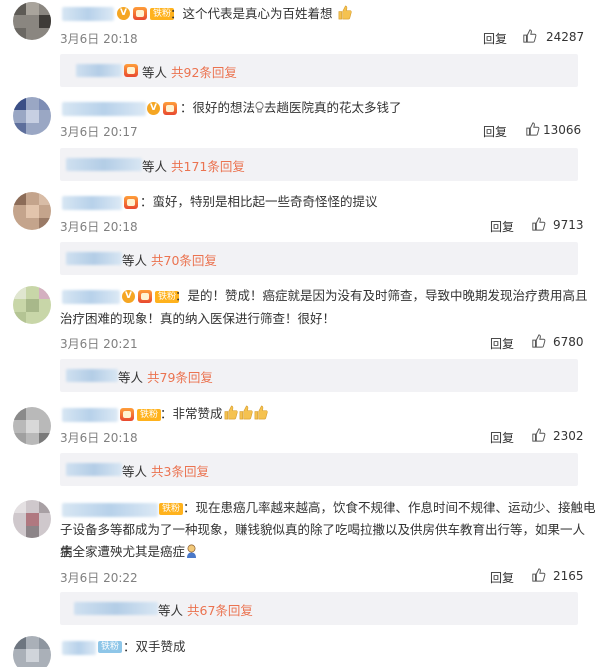  What do you see at coordinates (319, 70) in the screenshot?
I see `reply-summary: 等人 共92条回复` at bounding box center [319, 70].